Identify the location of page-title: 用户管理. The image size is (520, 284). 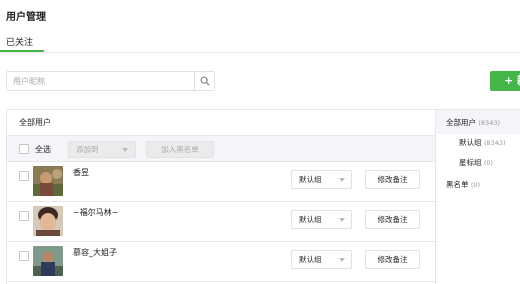
(26, 17).